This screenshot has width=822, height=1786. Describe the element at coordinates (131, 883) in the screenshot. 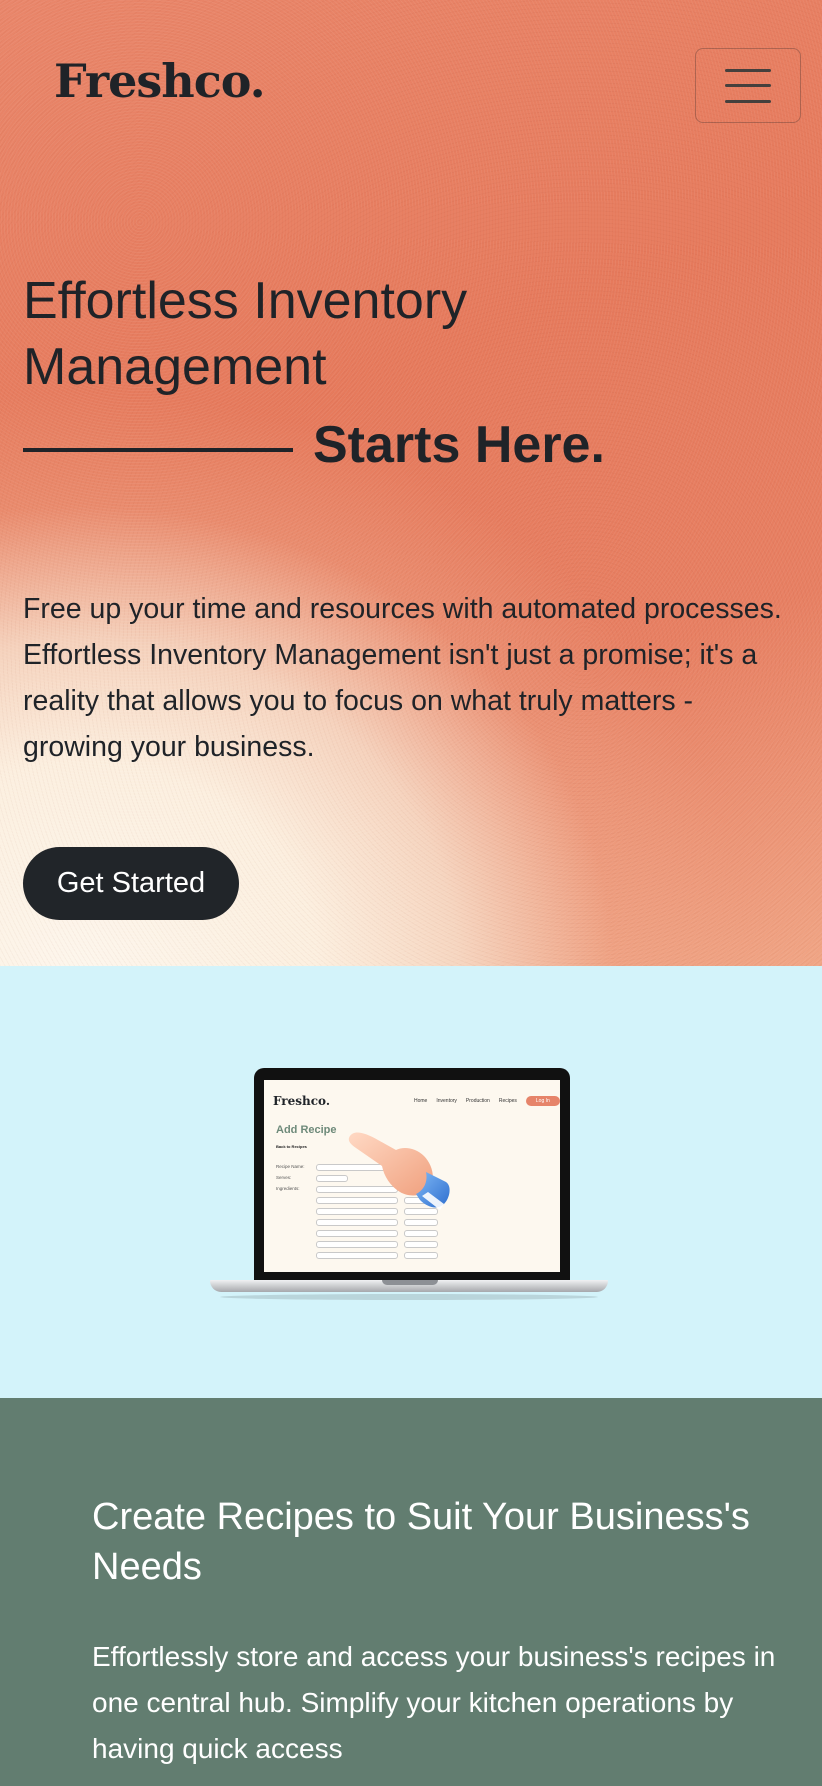

I see `get-started-button: Get Started` at that location.